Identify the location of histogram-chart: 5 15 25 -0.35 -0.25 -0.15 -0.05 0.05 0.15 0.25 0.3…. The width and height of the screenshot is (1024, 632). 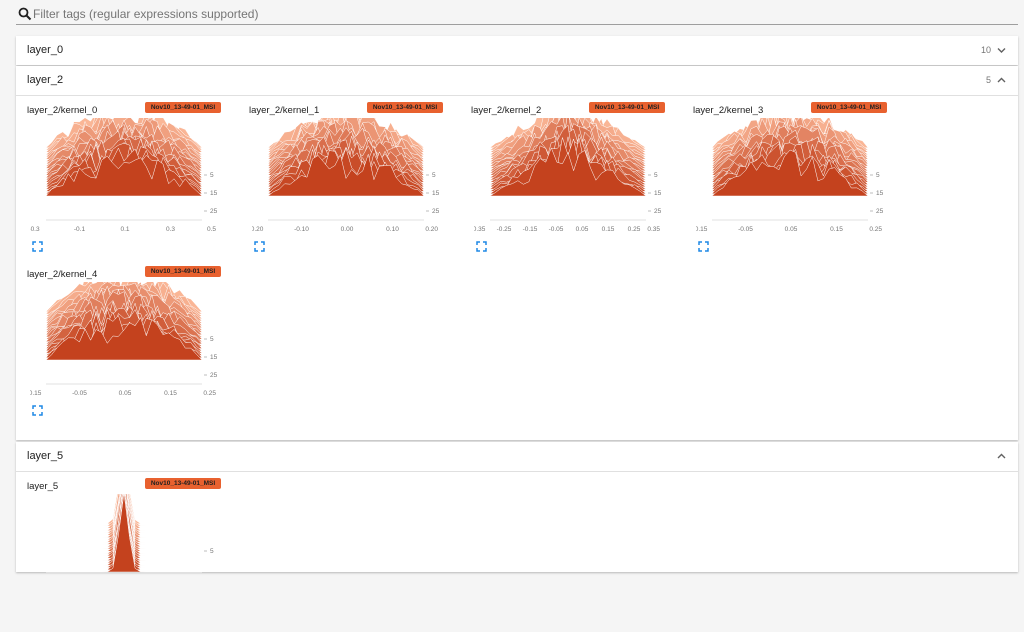
(568, 175).